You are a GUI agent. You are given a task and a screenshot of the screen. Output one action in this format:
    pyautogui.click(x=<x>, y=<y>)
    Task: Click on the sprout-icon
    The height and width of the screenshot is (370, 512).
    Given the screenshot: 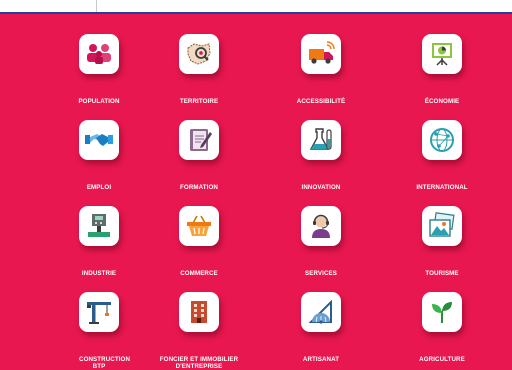 What is the action you would take?
    pyautogui.click(x=442, y=312)
    